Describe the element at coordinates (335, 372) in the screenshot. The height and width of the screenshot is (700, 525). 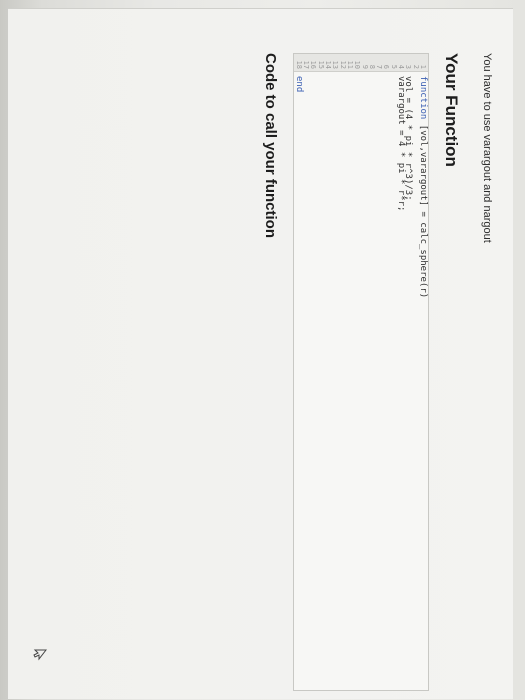
I see `code-line: 13` at that location.